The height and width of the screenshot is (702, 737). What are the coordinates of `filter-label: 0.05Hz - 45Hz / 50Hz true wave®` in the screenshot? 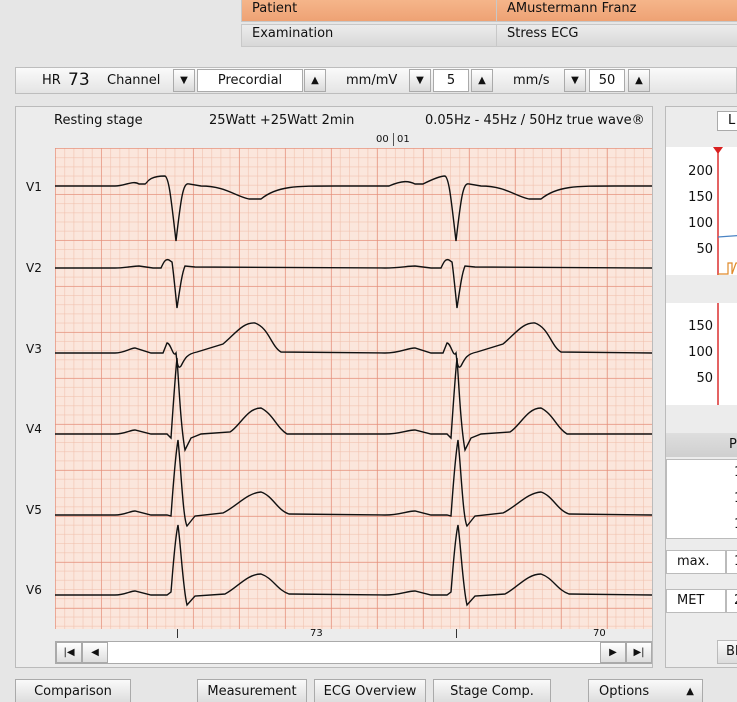 It's located at (535, 120).